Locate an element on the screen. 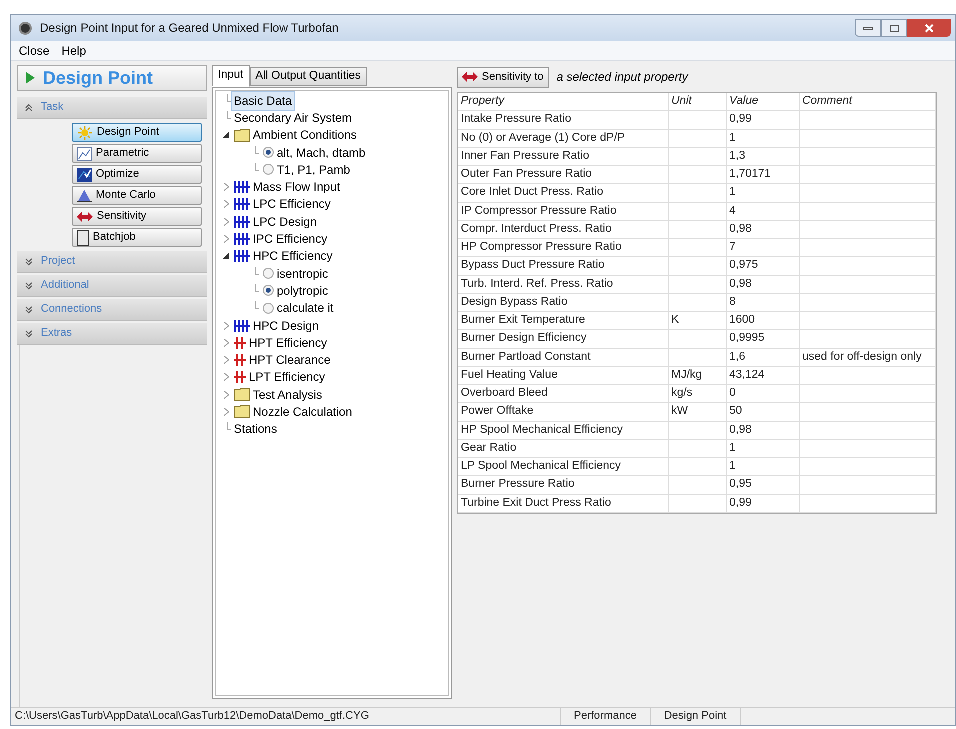  table-cell: K is located at coordinates (697, 321).